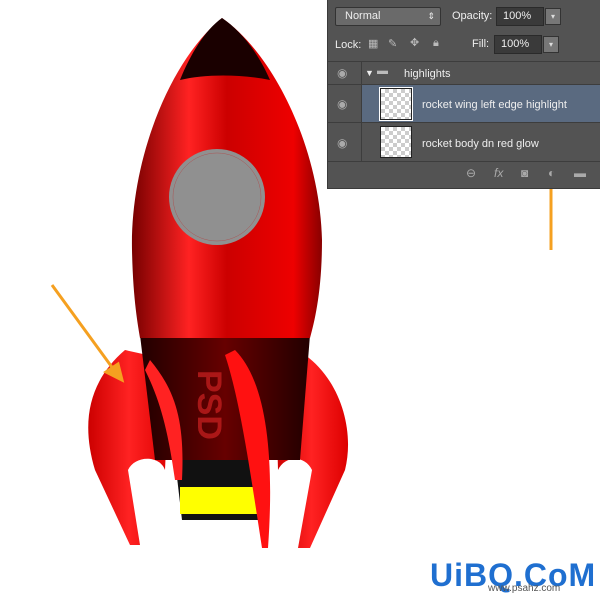 The image size is (600, 600). What do you see at coordinates (498, 173) in the screenshot?
I see `fx-icon: fx` at bounding box center [498, 173].